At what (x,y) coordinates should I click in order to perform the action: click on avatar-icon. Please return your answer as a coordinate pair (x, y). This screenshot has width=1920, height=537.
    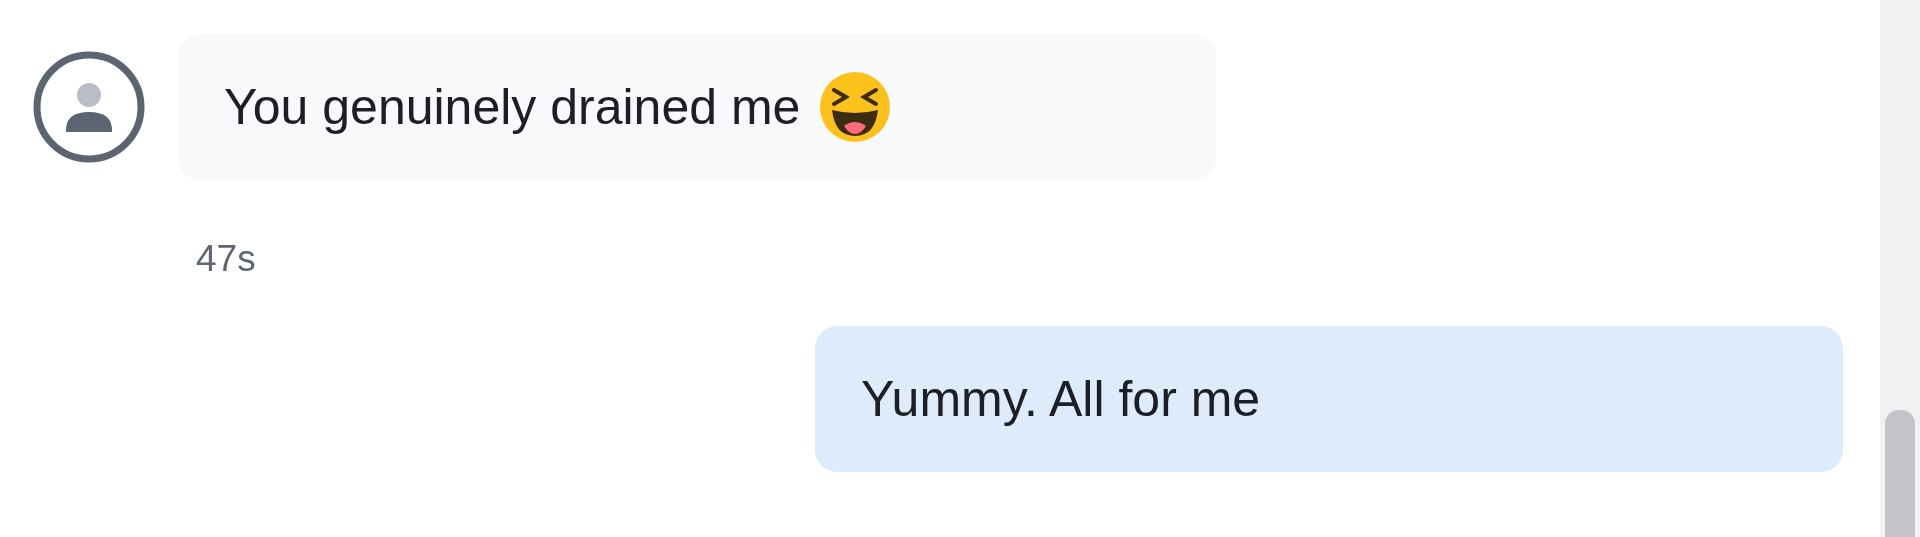
    Looking at the image, I should click on (89, 107).